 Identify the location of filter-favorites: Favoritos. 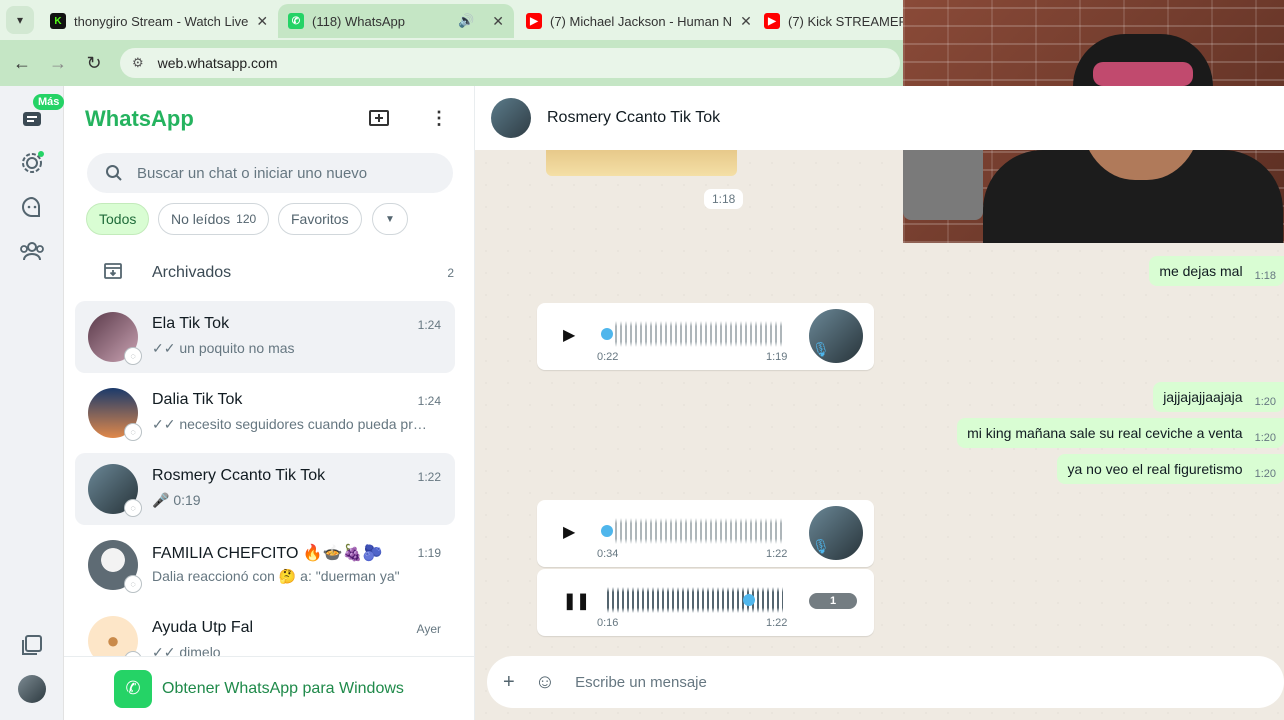
(320, 219).